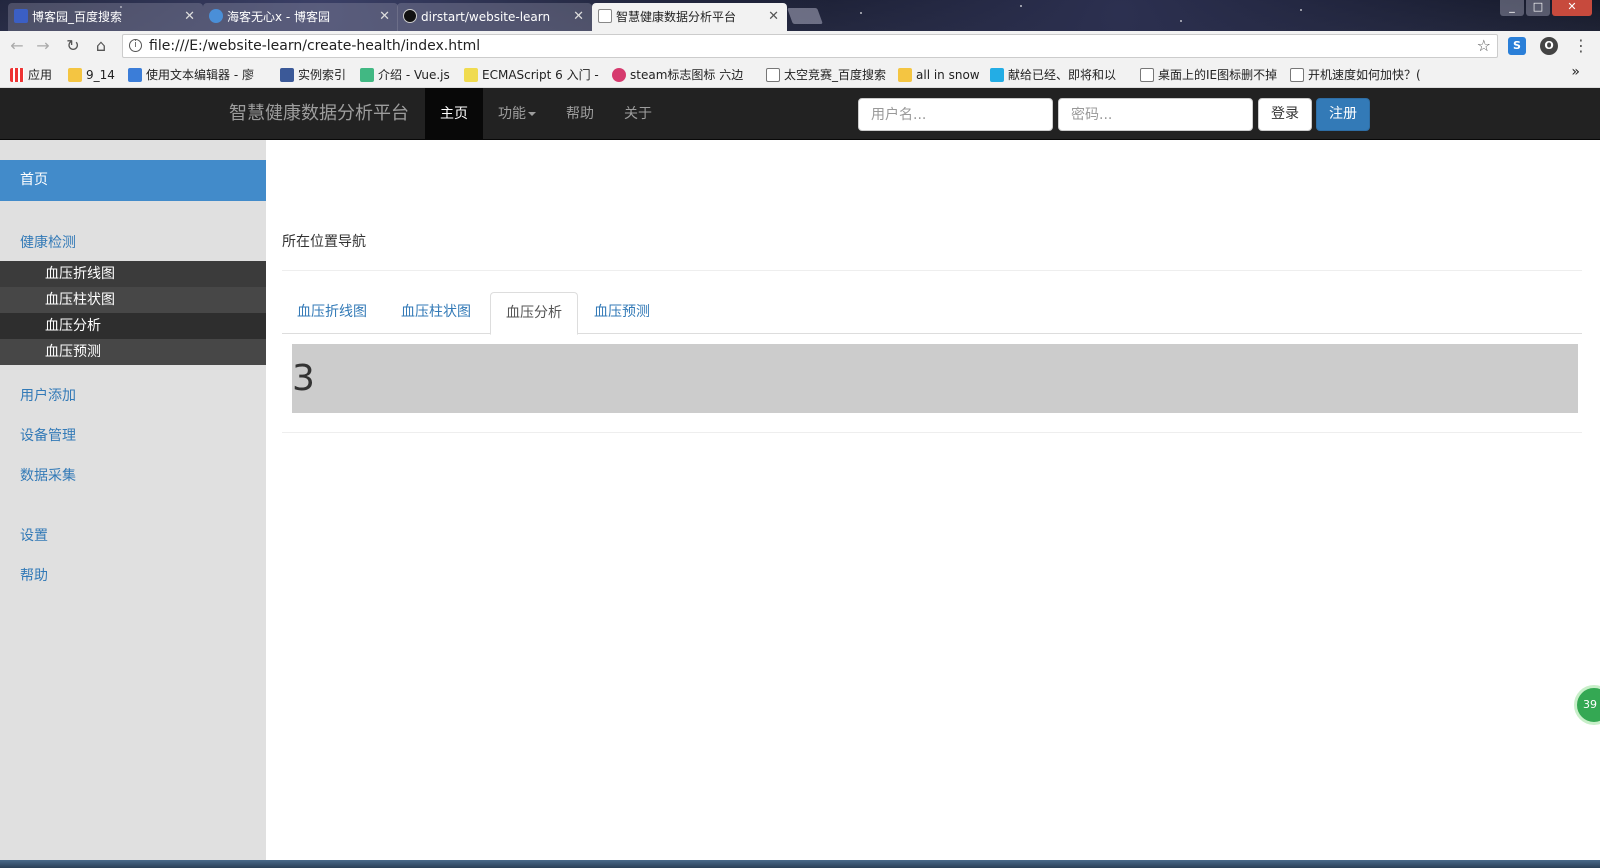 The width and height of the screenshot is (1600, 868). Describe the element at coordinates (687, 75) in the screenshot. I see `bookmark-label: steam标志图标 六边` at that location.